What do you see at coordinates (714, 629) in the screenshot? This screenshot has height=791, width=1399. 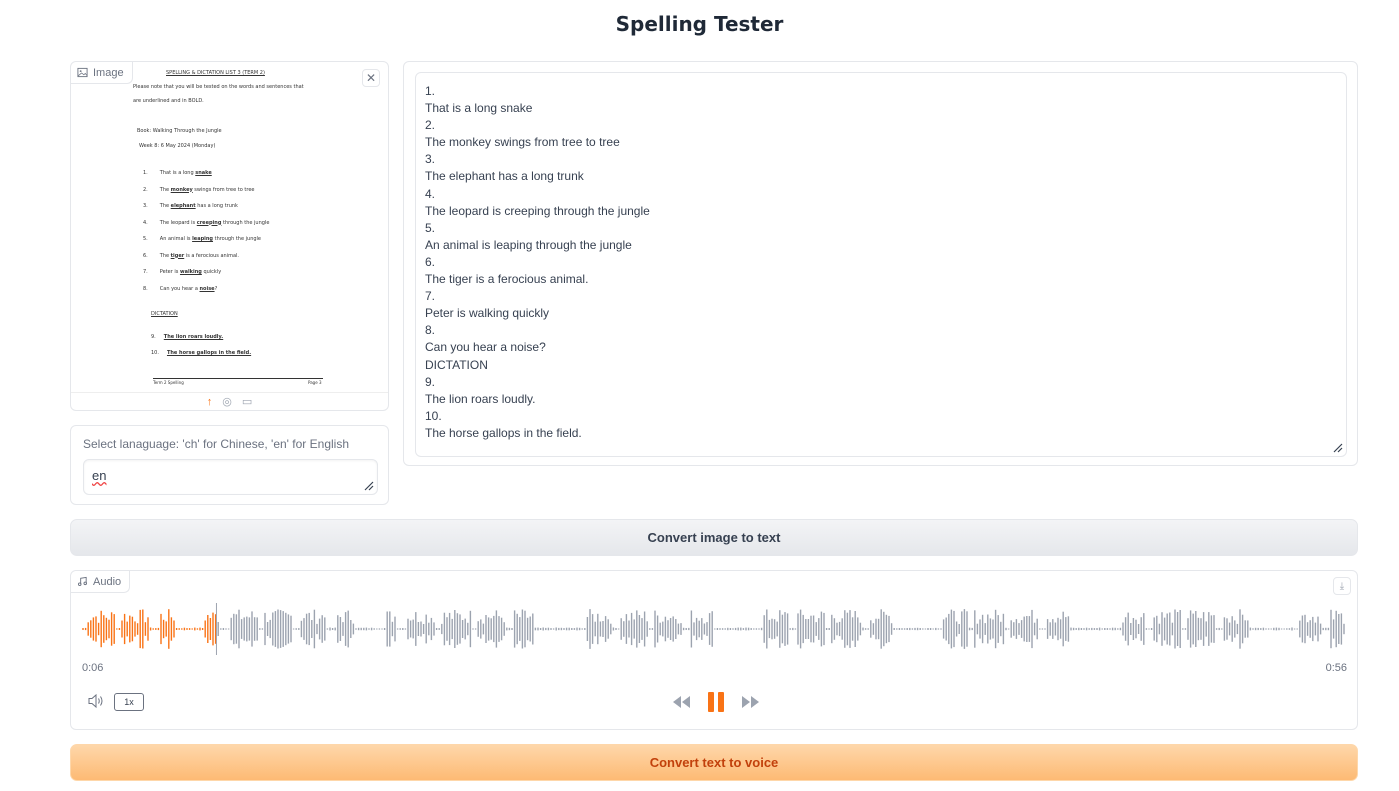 I see `audio-waveform` at bounding box center [714, 629].